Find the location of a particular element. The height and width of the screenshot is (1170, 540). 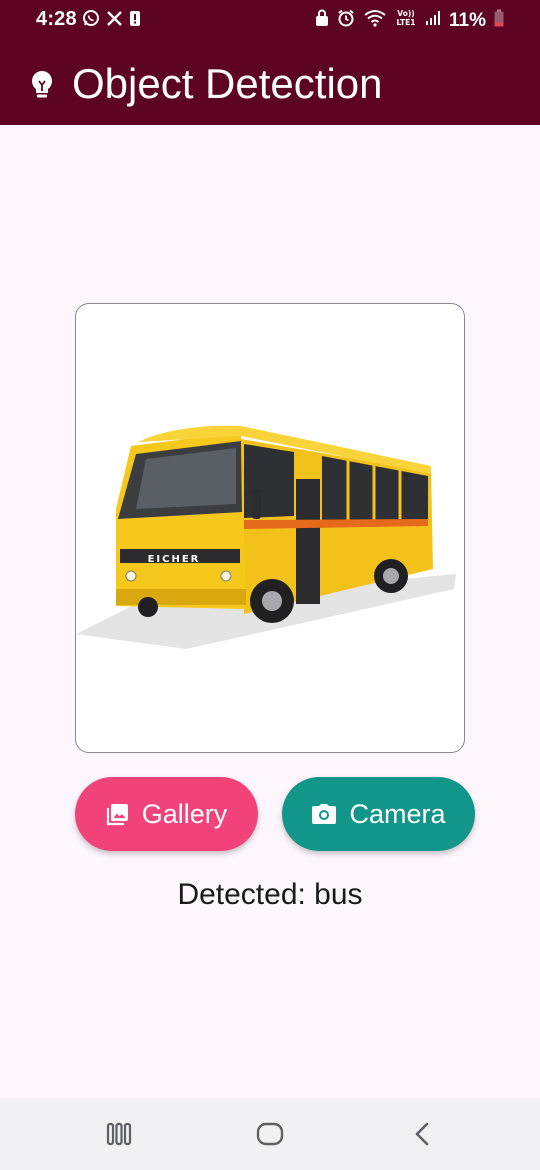

x-icon is located at coordinates (114, 21).